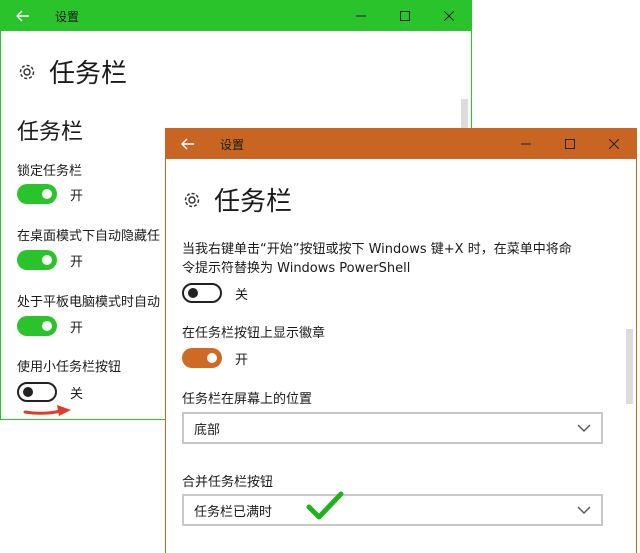 Image resolution: width=640 pixels, height=553 pixels. I want to click on select-value: 底部, so click(207, 430).